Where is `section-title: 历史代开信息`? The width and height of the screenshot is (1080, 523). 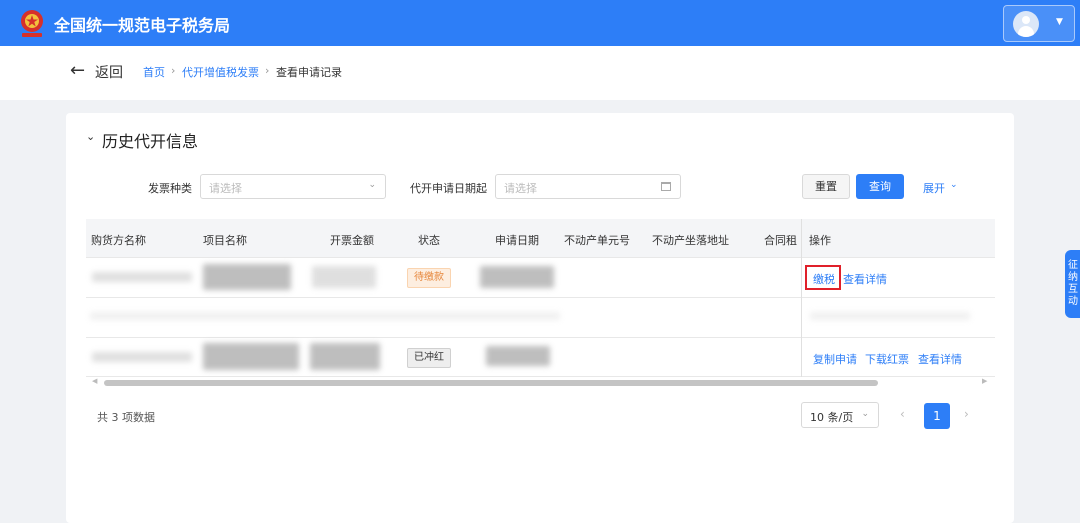
section-title: 历史代开信息 is located at coordinates (150, 141).